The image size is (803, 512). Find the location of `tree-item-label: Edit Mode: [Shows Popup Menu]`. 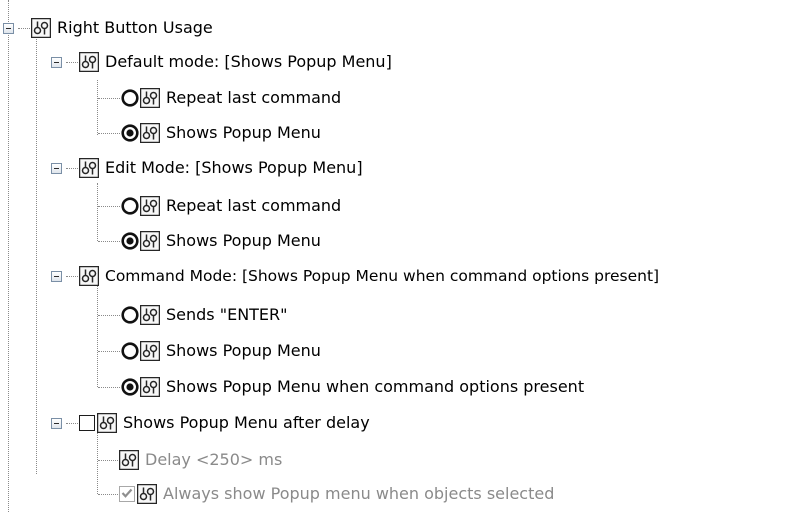

tree-item-label: Edit Mode: [Shows Popup Menu] is located at coordinates (234, 167).